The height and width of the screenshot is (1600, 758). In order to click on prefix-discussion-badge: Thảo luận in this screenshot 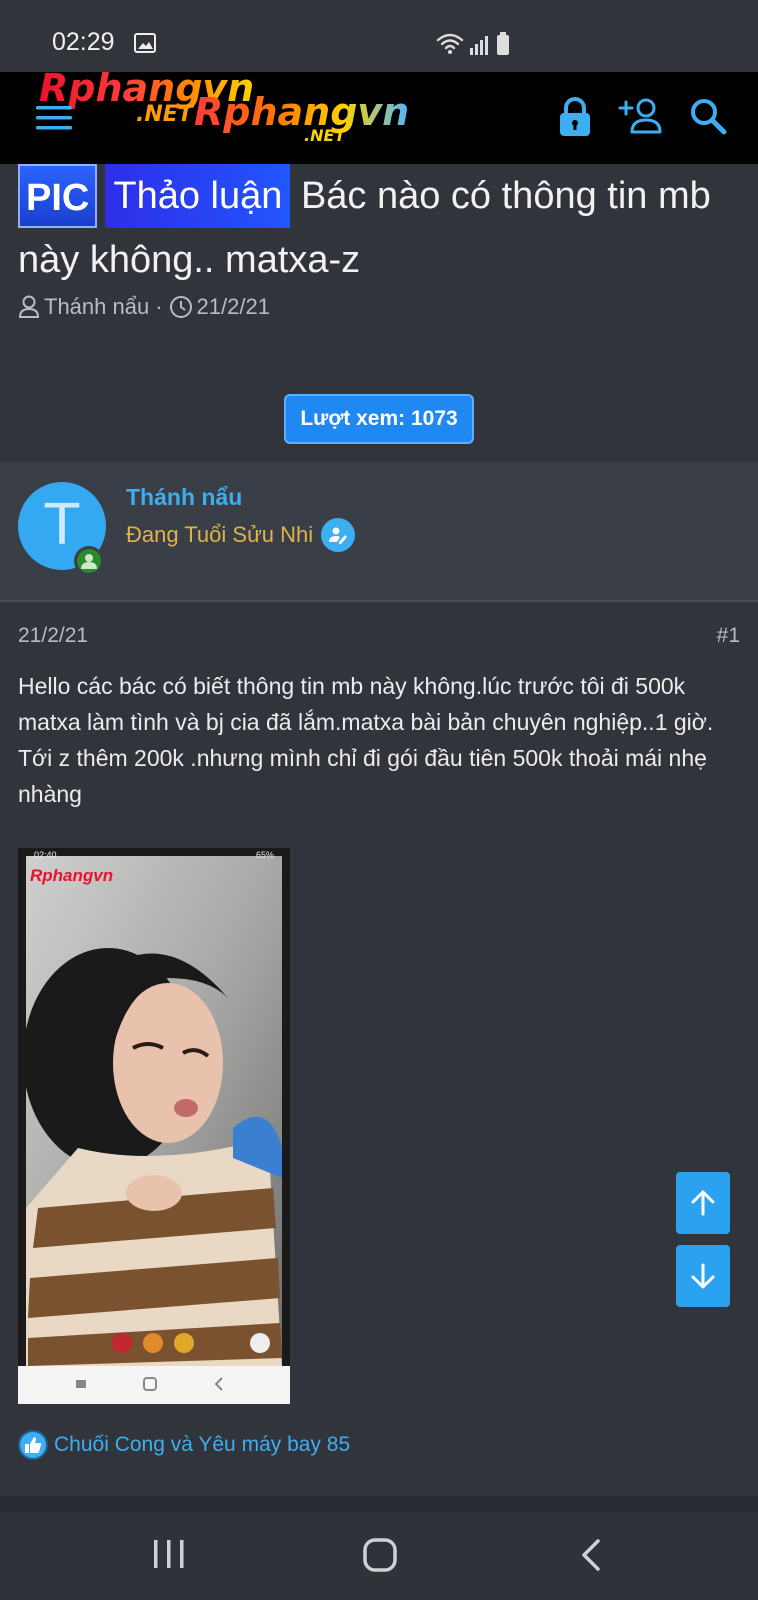, I will do `click(198, 196)`.